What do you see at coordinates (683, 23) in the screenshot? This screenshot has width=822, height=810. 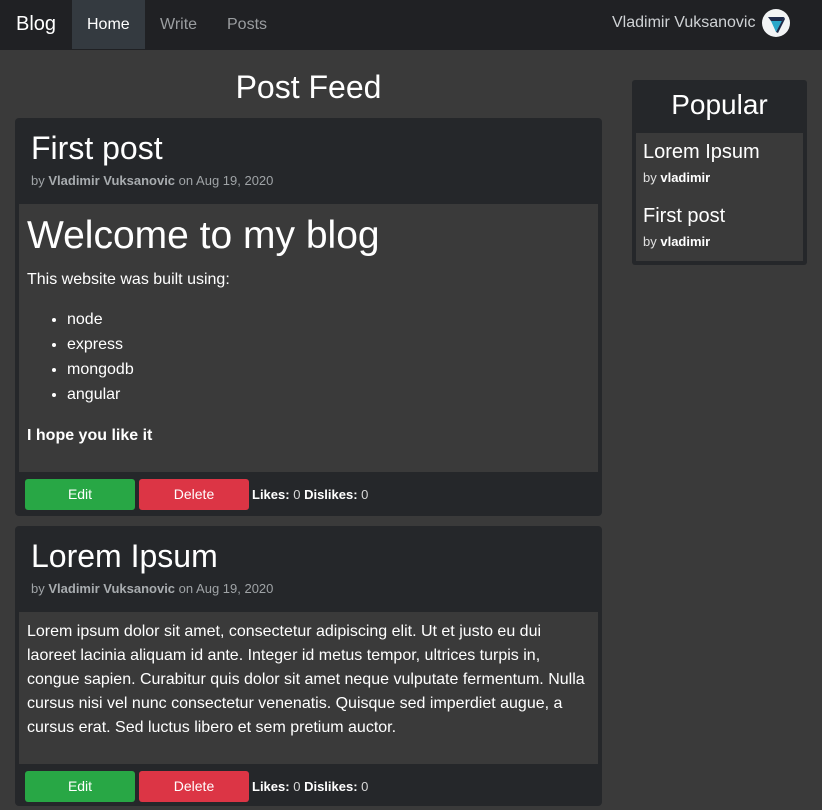 I see `user-name: Vladimir Vuksanovic` at bounding box center [683, 23].